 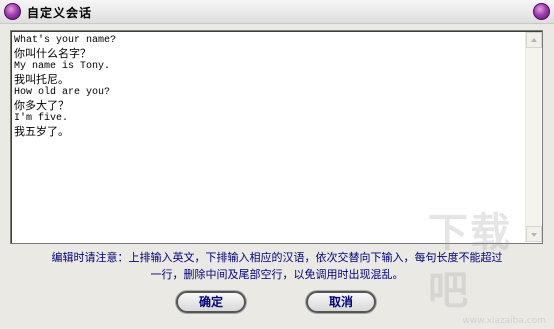 What do you see at coordinates (277, 274) in the screenshot?
I see `edit-notice-line-2: 一行，删除中间及尾部空行，以免调用时出现混乱。` at bounding box center [277, 274].